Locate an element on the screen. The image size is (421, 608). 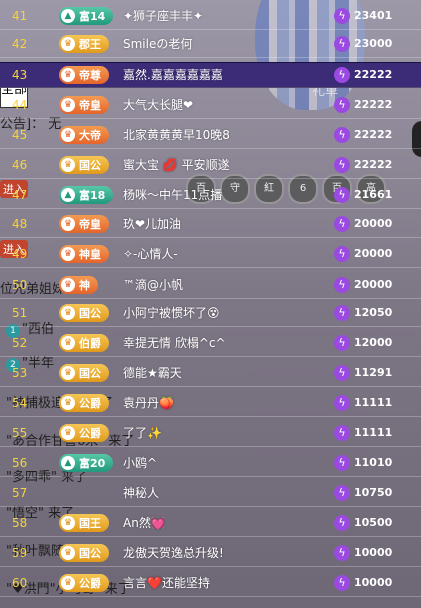
rank-number: 46 is located at coordinates (20, 165).